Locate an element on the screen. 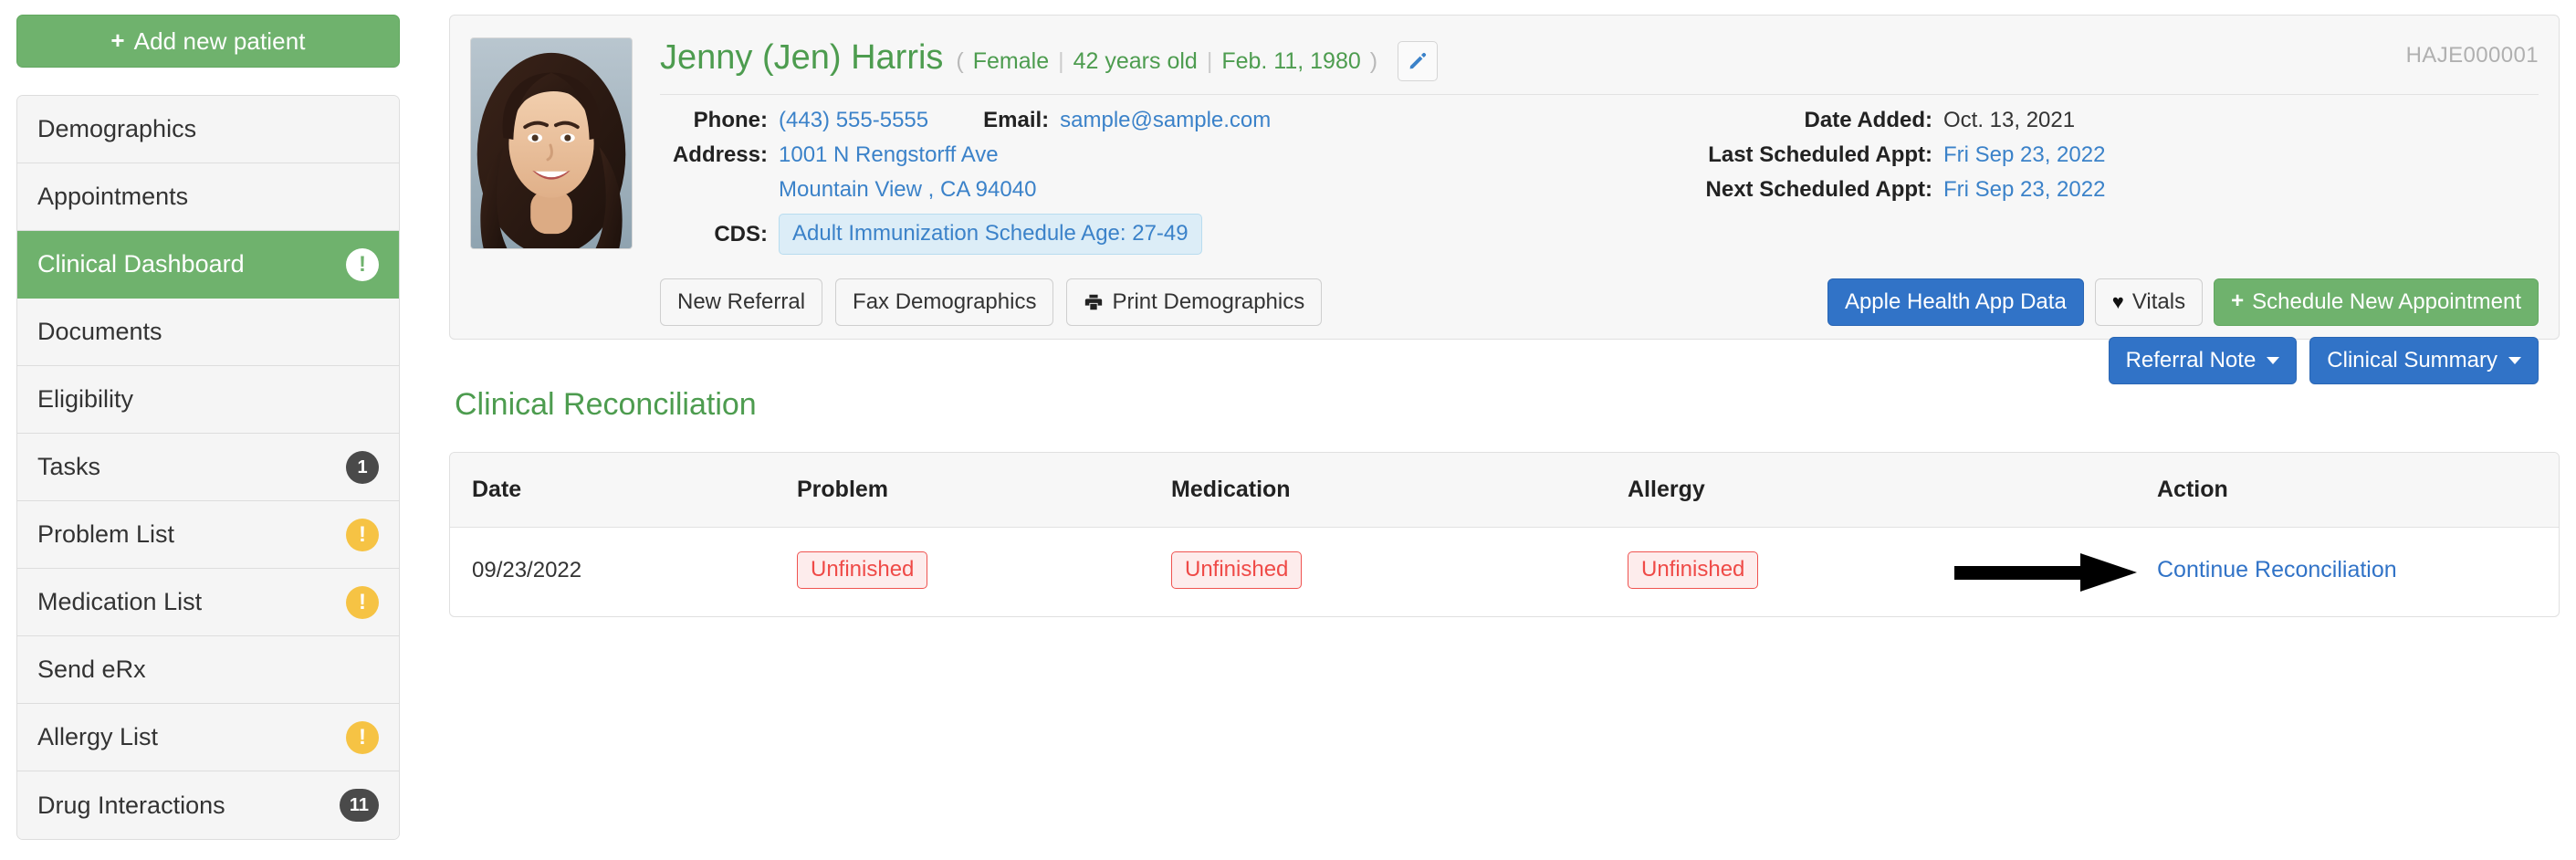 The image size is (2576, 860). print-demographics-label: Print Demographics is located at coordinates (1208, 301).